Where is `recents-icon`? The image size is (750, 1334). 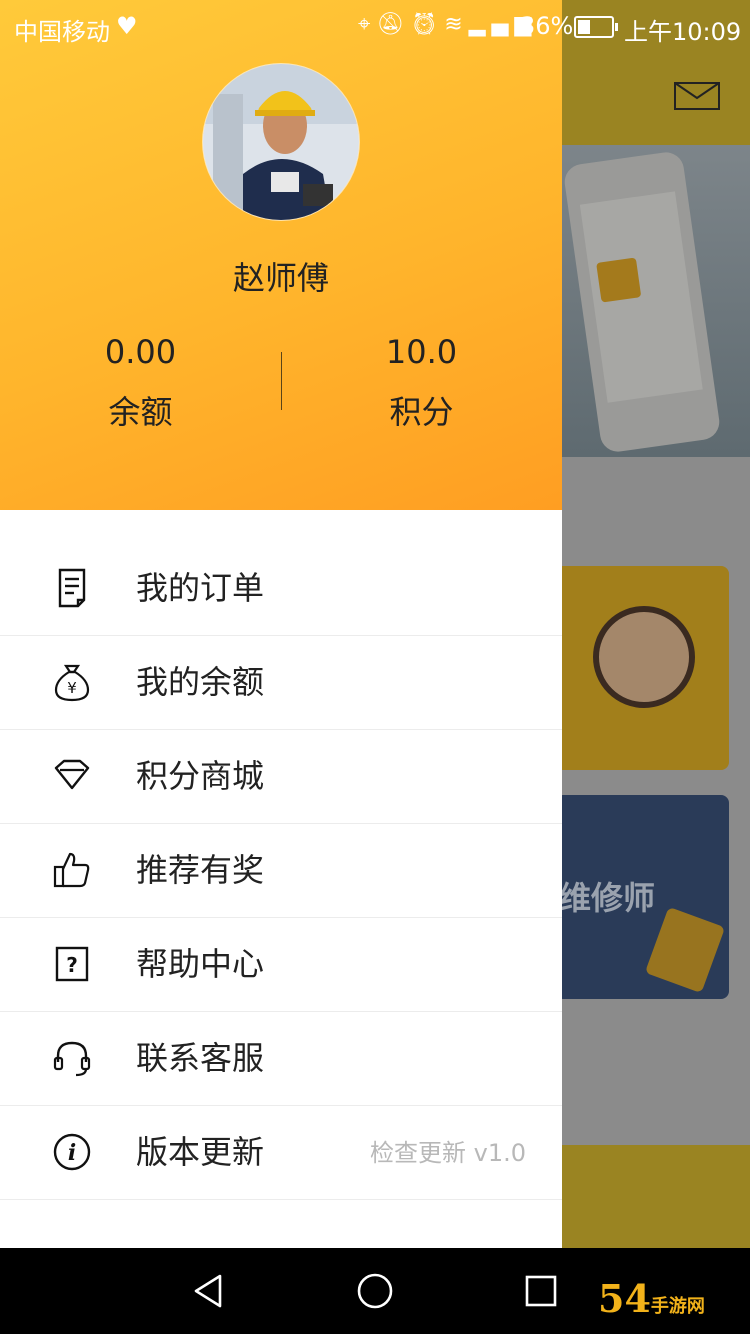
recents-icon is located at coordinates (541, 1291).